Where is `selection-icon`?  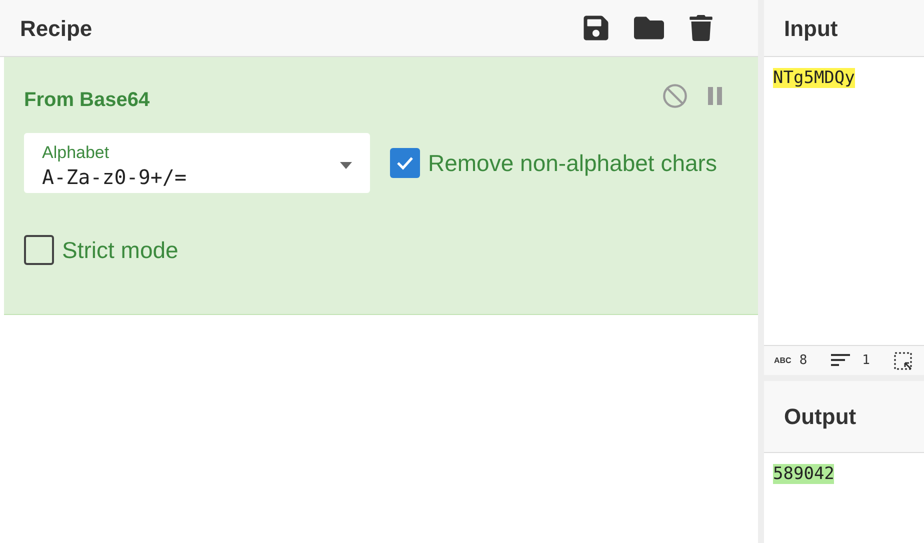 selection-icon is located at coordinates (903, 361).